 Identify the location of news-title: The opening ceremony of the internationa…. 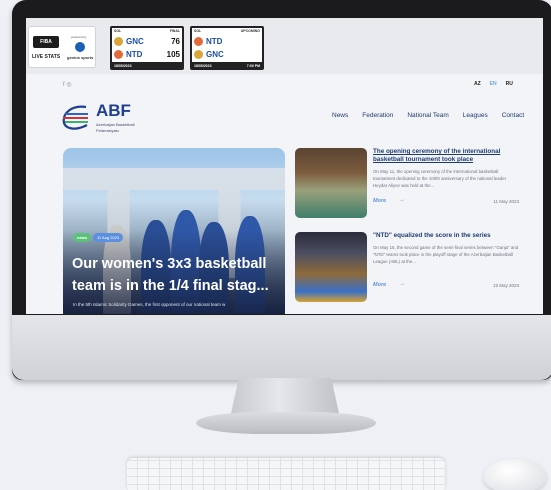
(446, 156).